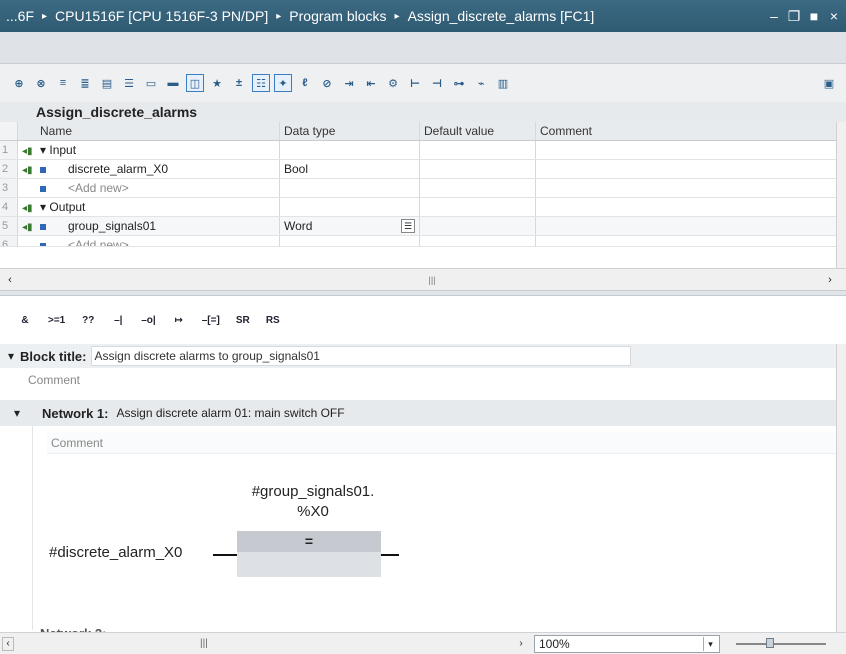 This screenshot has height=654, width=846. I want to click on restore-icon: ❐, so click(794, 16).